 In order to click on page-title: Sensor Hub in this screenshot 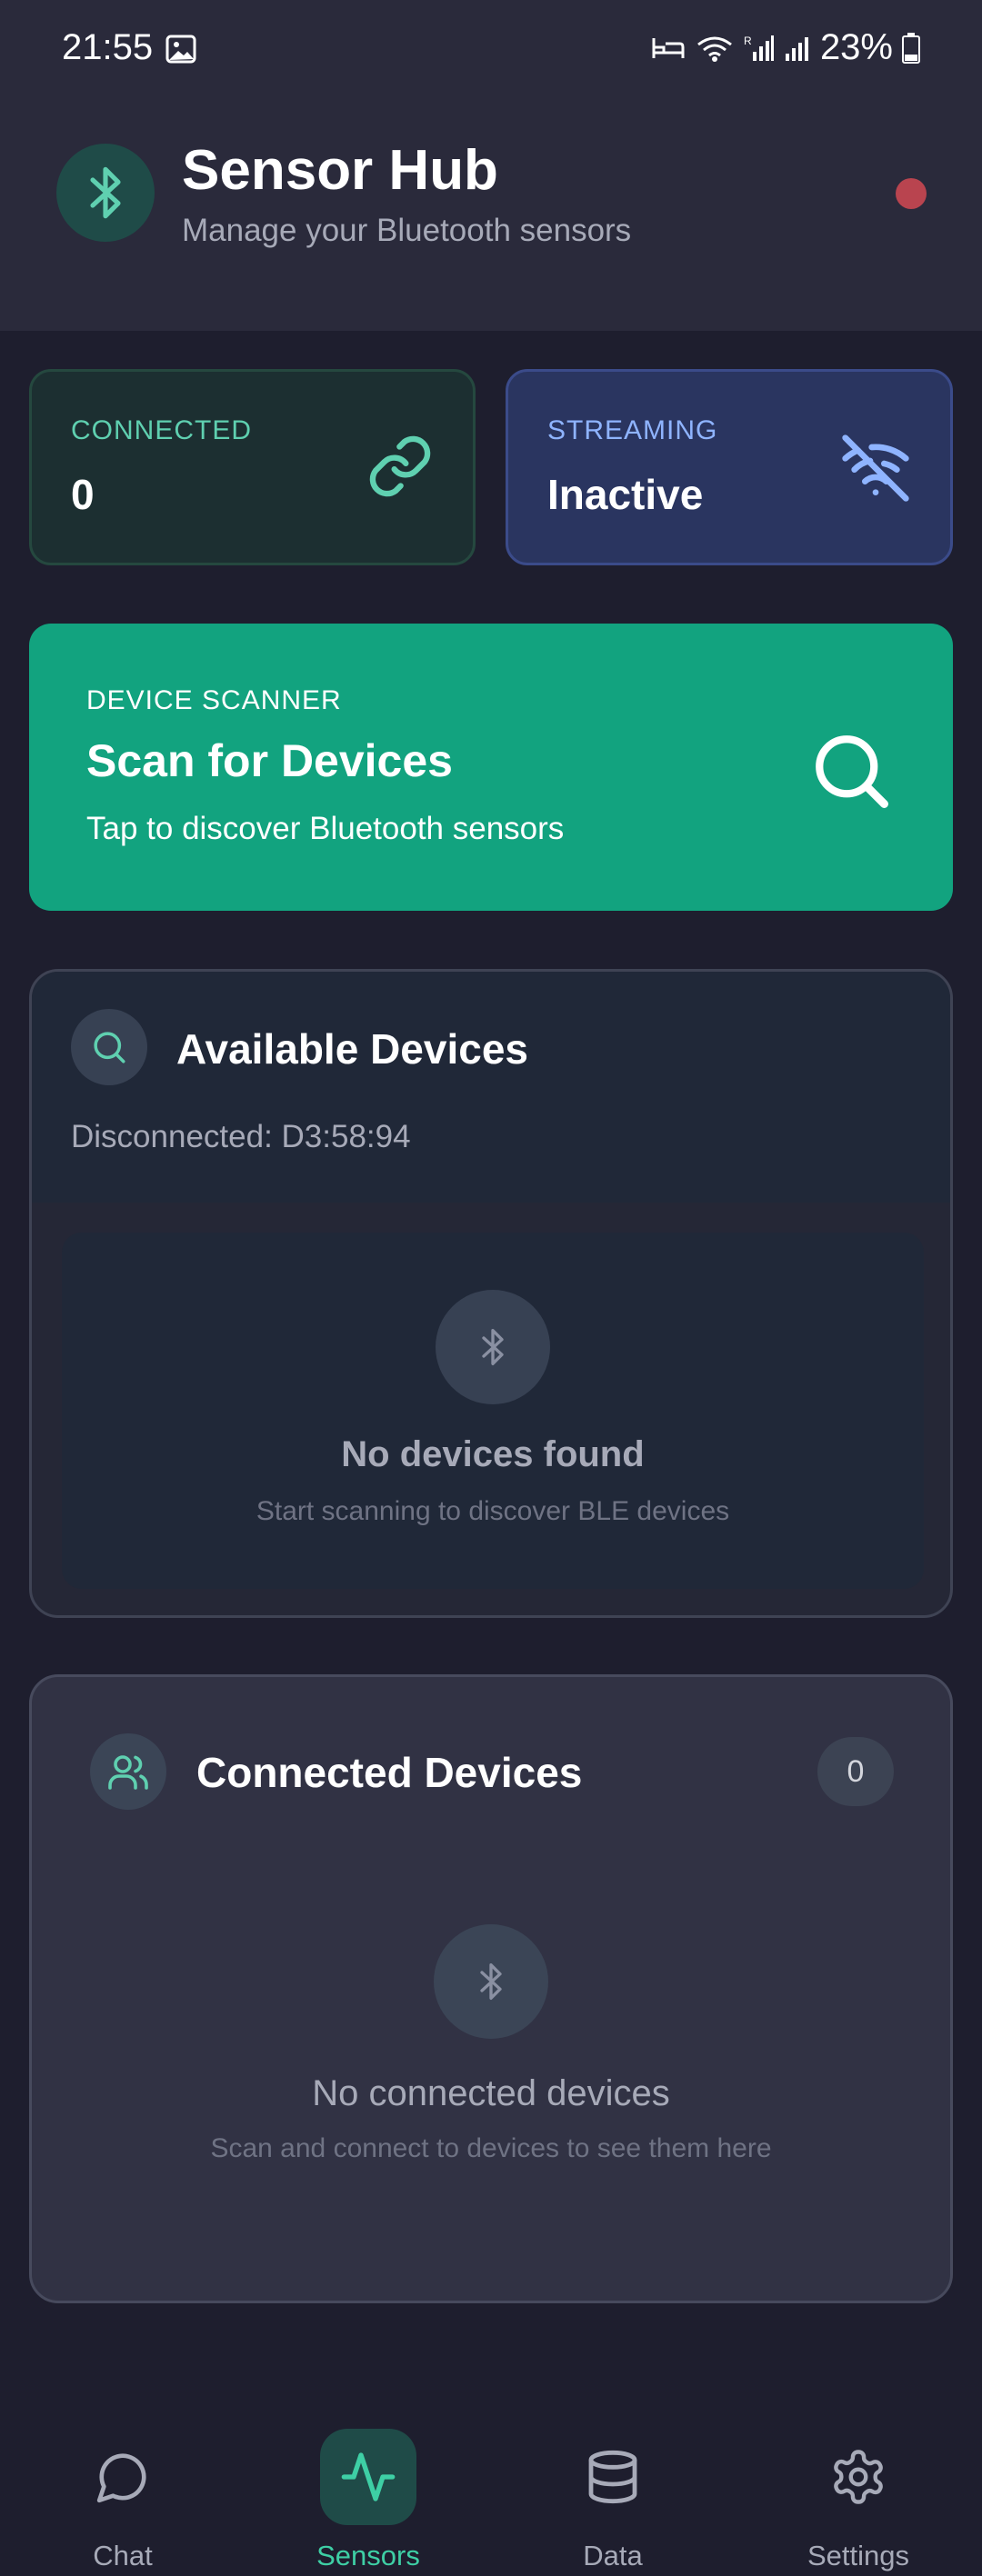, I will do `click(340, 170)`.